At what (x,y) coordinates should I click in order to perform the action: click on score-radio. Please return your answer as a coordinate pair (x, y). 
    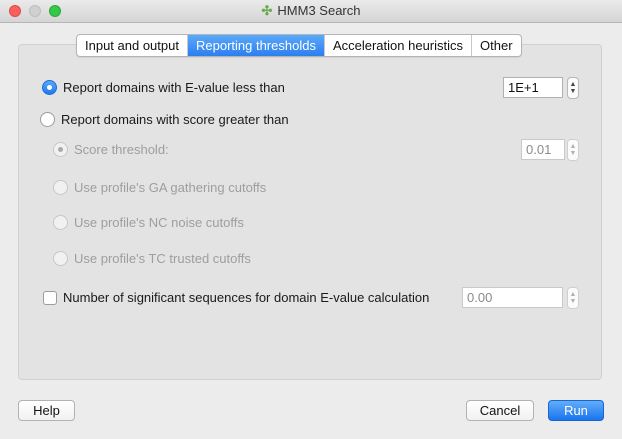
    Looking at the image, I should click on (47, 119).